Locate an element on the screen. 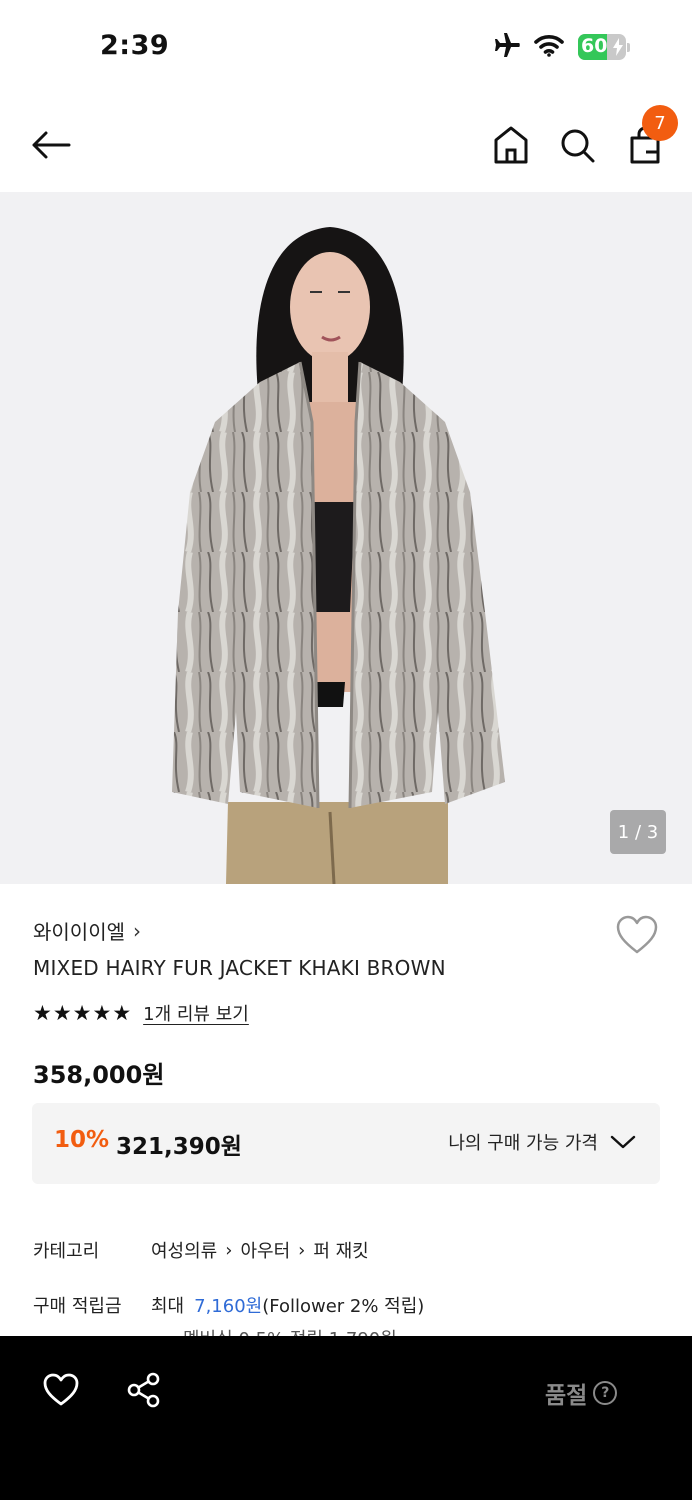  list-price: 358,000원 is located at coordinates (99, 1075).